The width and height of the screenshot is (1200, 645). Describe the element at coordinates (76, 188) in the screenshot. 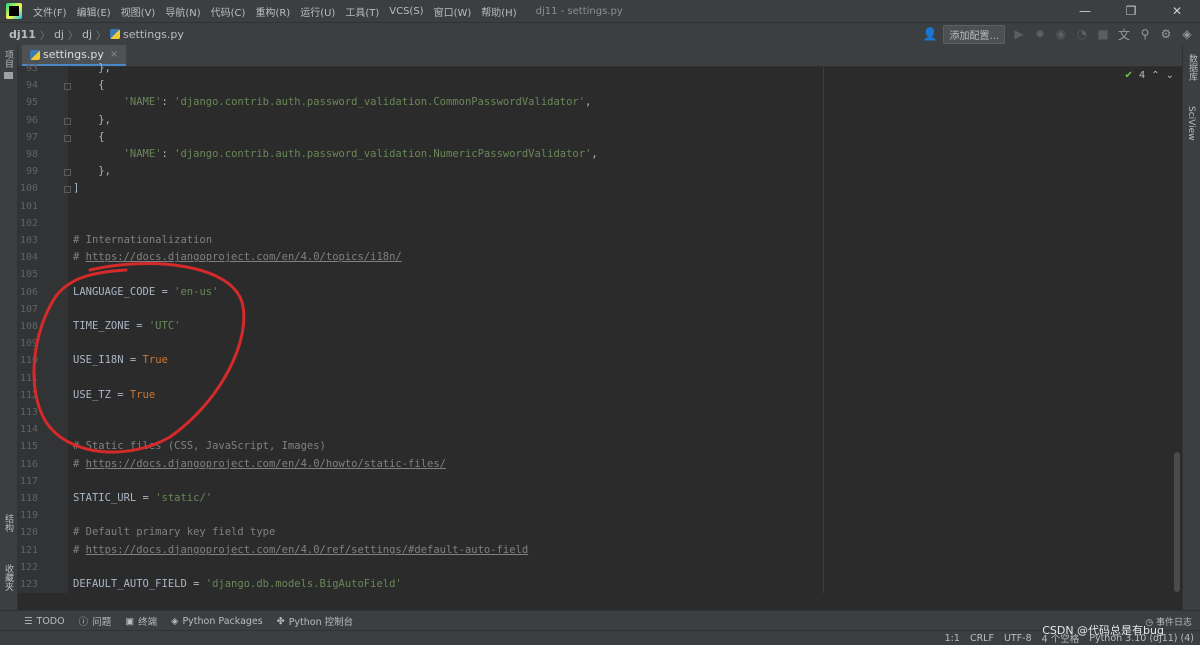

I see `code-line: ]` at that location.